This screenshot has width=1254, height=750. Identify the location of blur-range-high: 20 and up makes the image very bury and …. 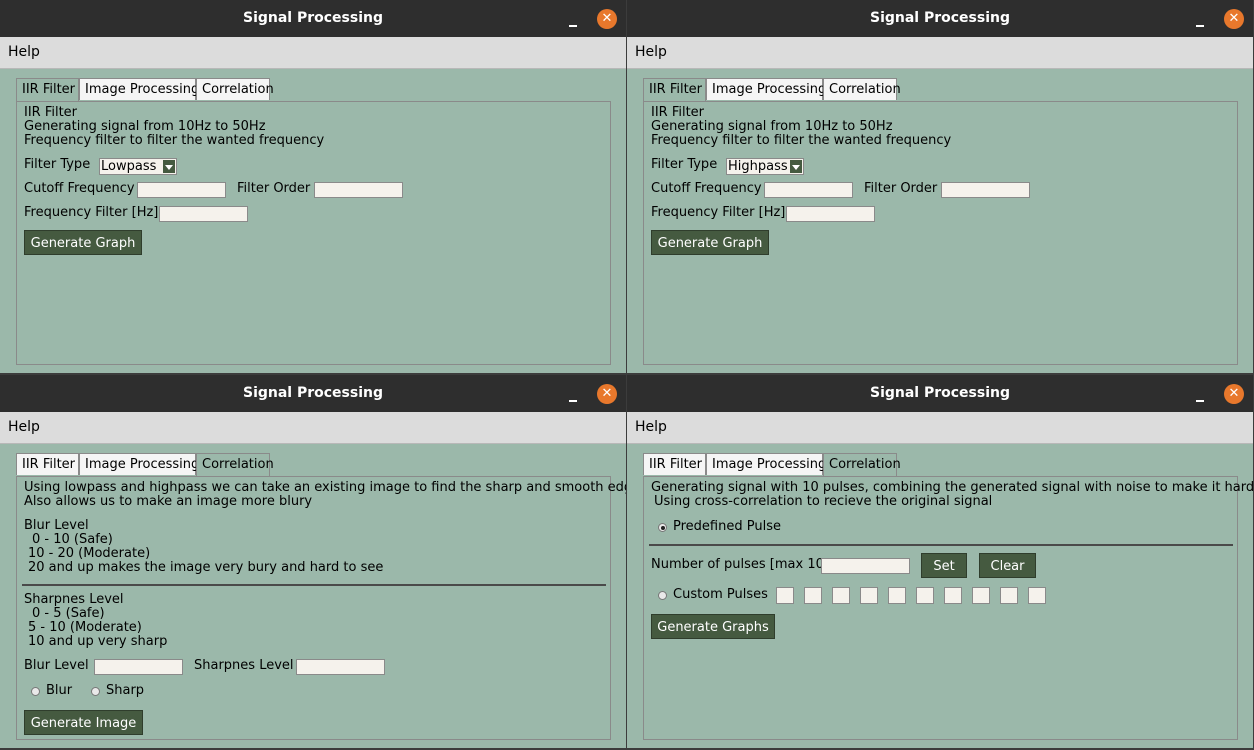
(206, 567).